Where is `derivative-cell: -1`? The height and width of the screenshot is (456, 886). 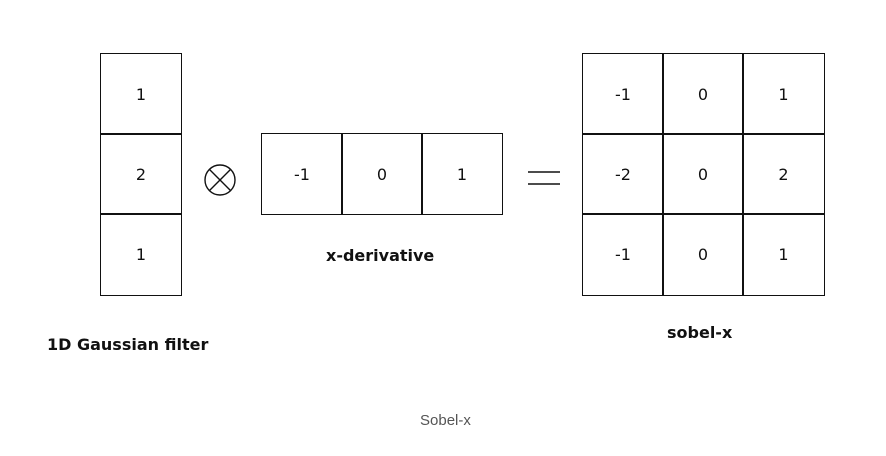
derivative-cell: -1 is located at coordinates (302, 174).